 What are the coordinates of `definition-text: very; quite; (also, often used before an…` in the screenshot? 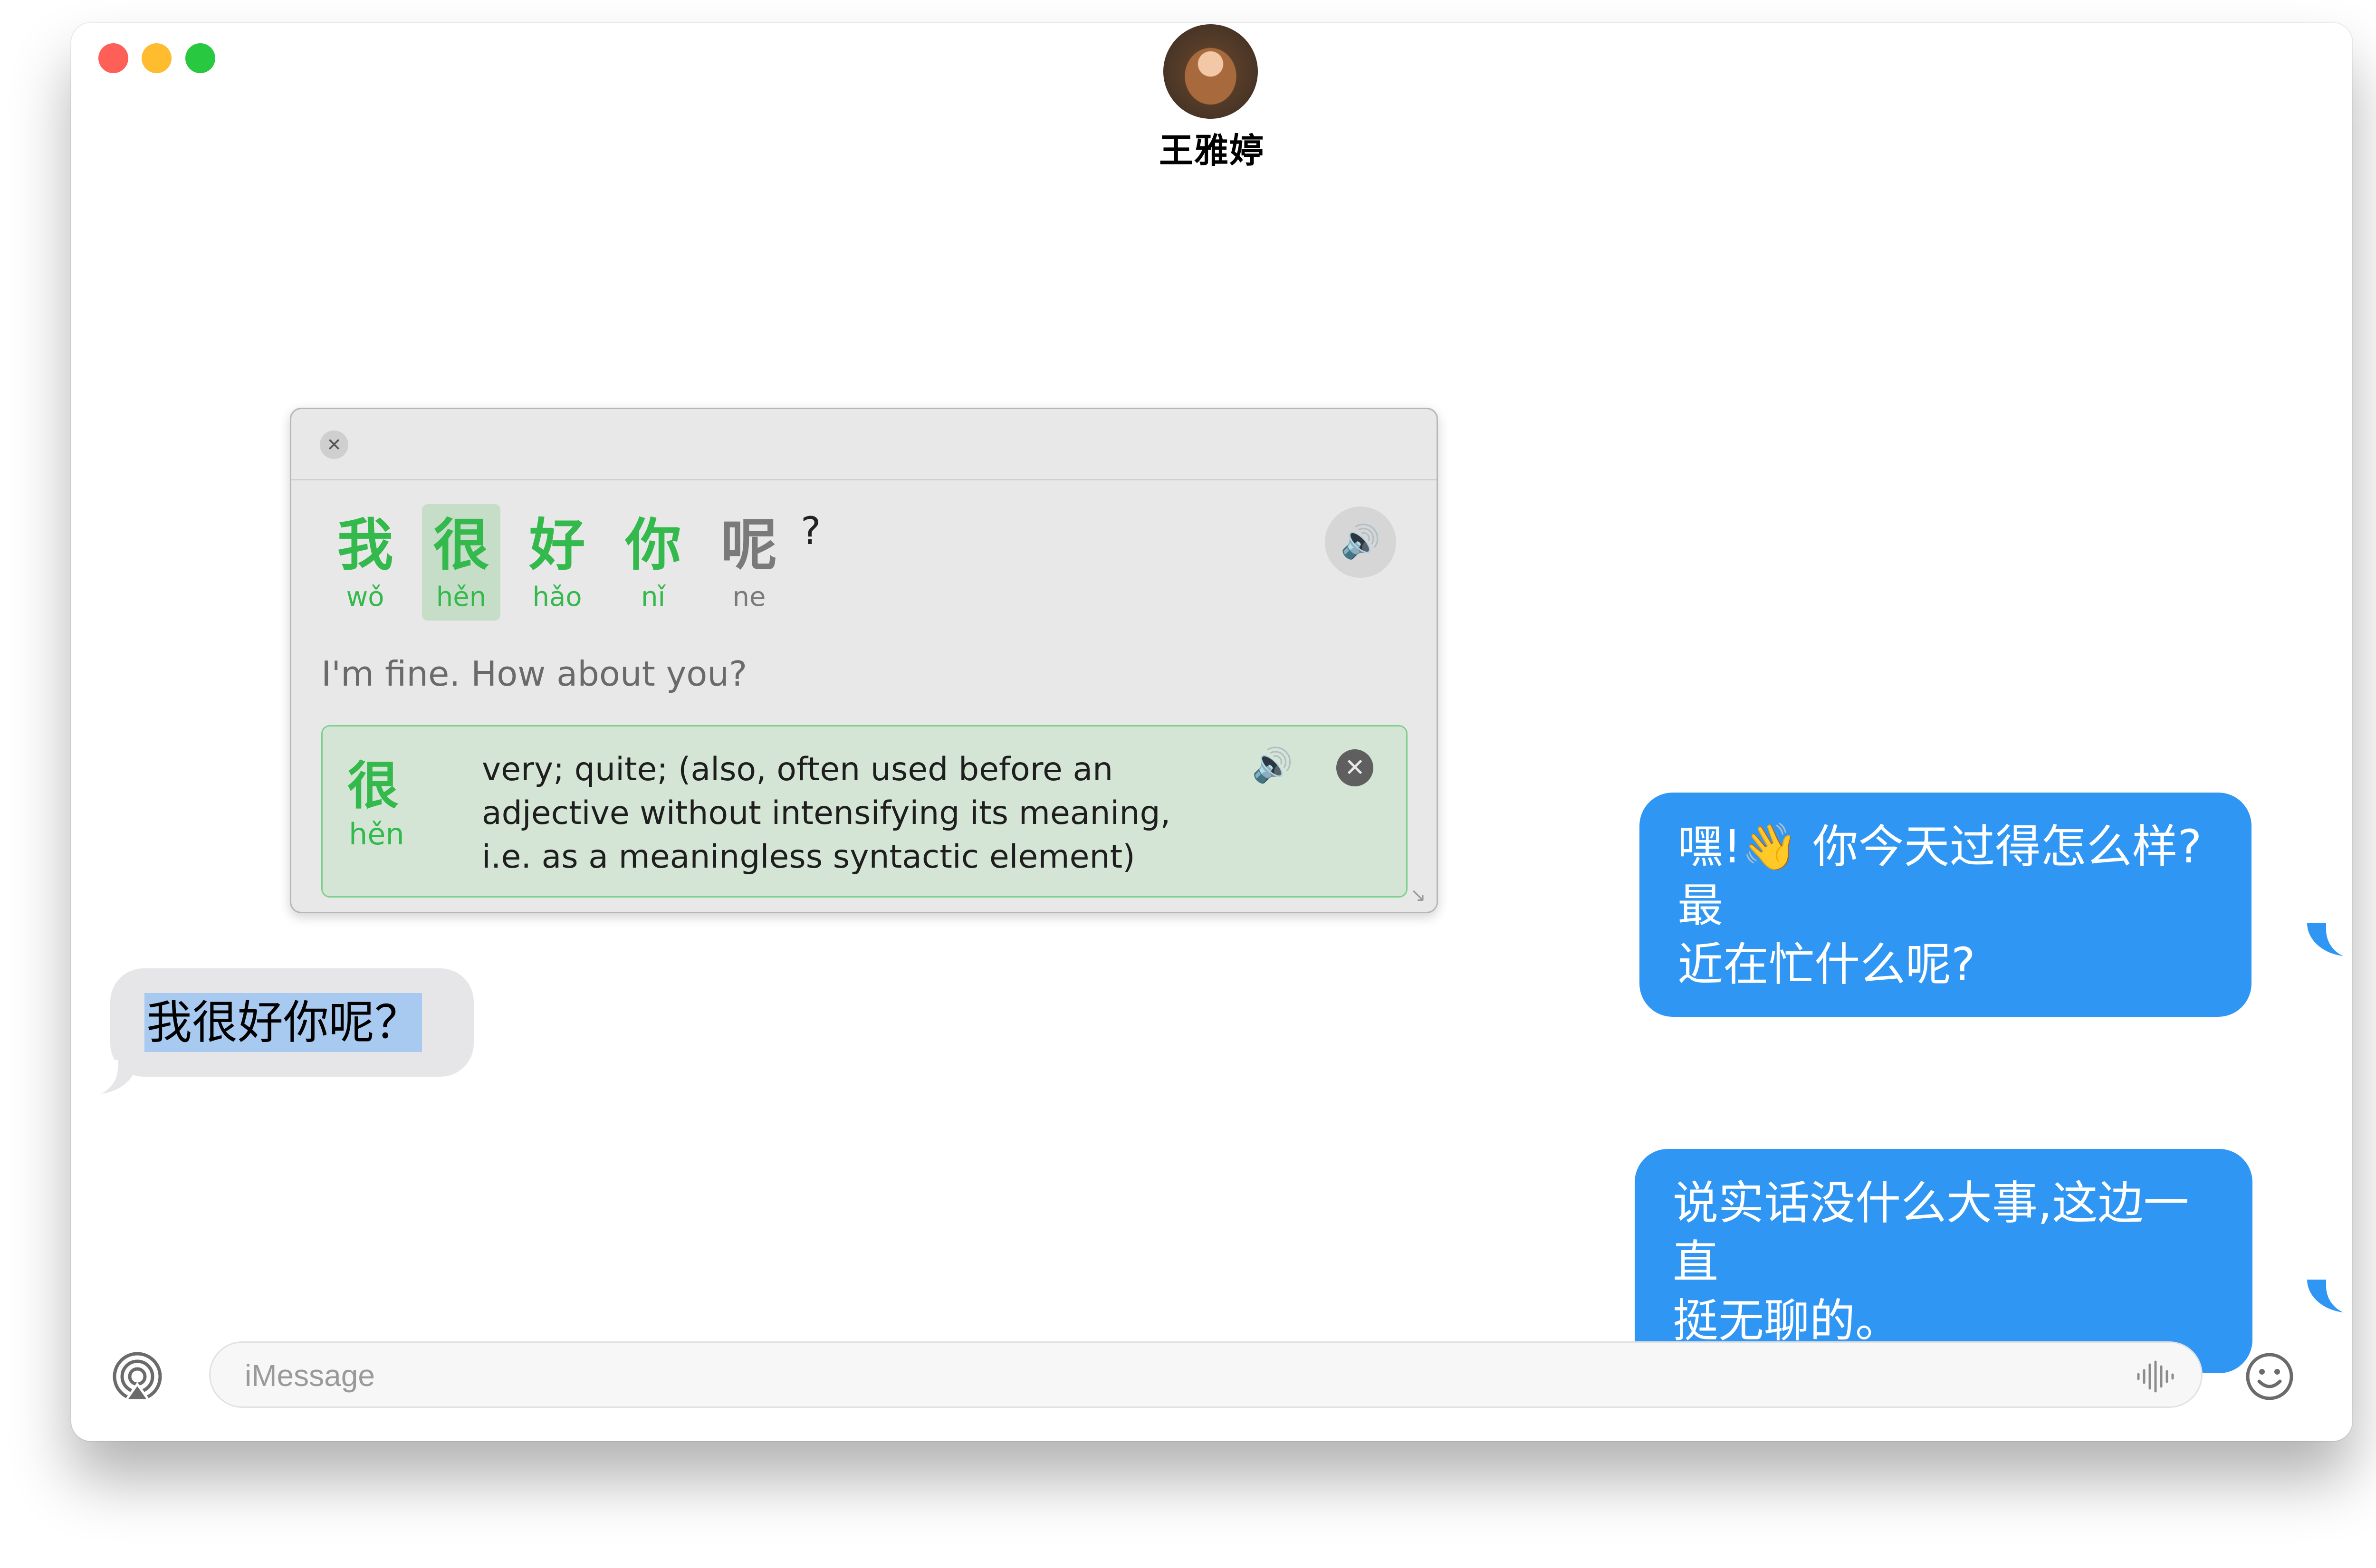 It's located at (838, 814).